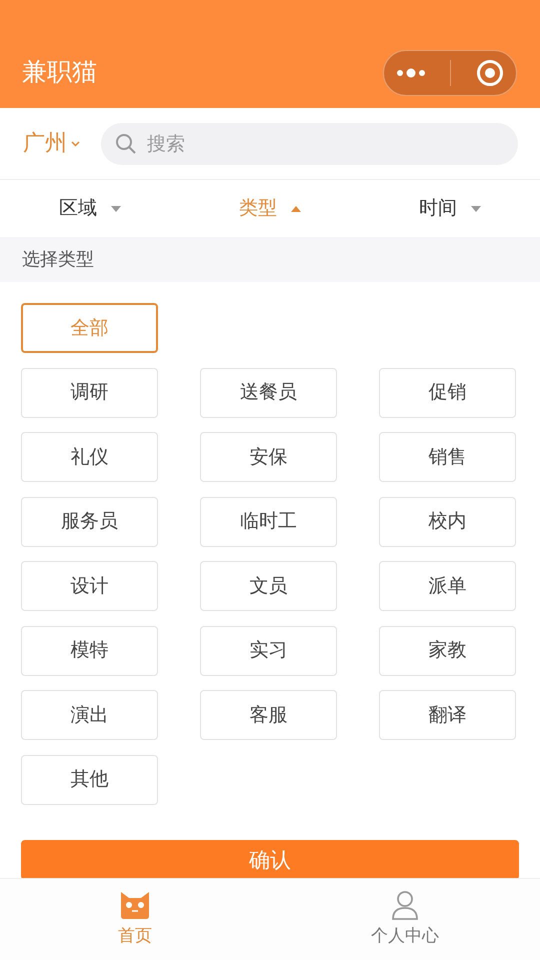 The image size is (540, 960). What do you see at coordinates (89, 457) in the screenshot?
I see `type-option: 礼仪` at bounding box center [89, 457].